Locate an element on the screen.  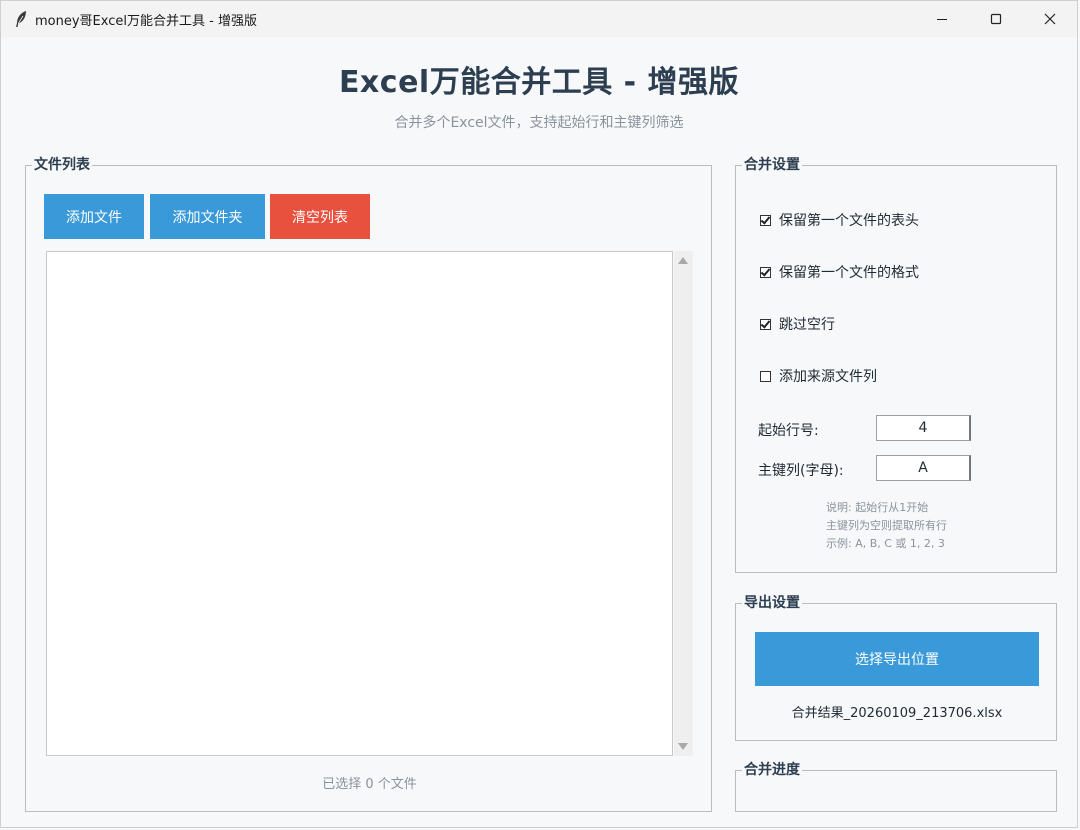
feather-icon is located at coordinates (21, 19).